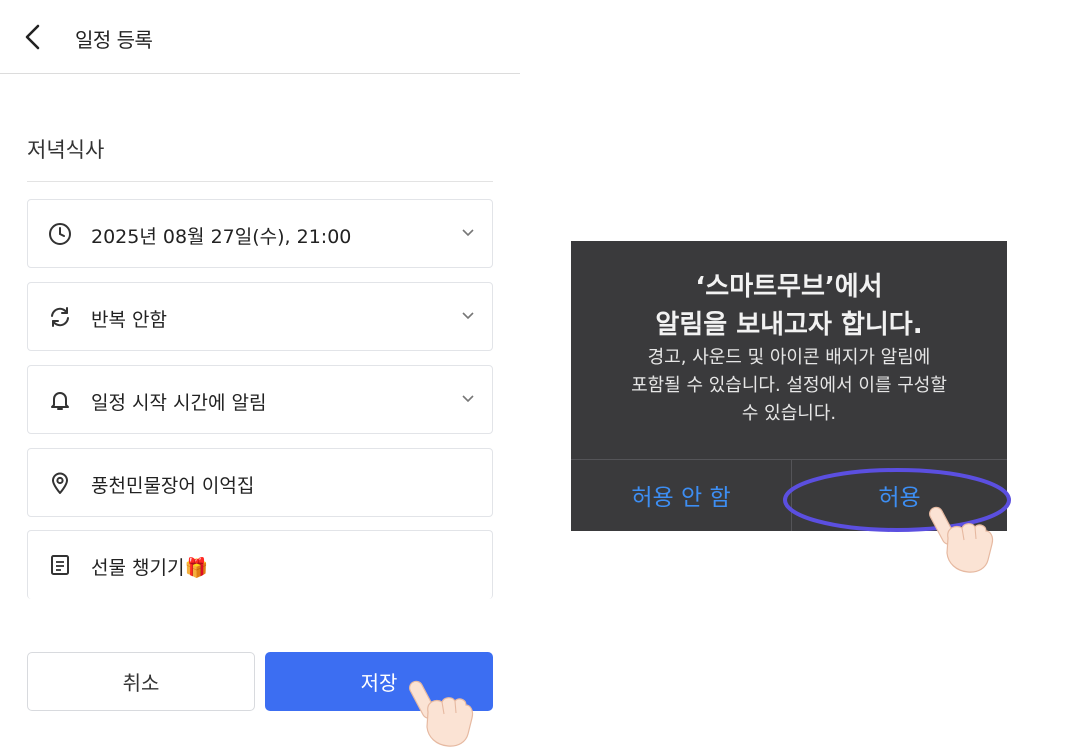 The width and height of the screenshot is (1071, 755). I want to click on event-title-input: 저녁식사, so click(260, 152).